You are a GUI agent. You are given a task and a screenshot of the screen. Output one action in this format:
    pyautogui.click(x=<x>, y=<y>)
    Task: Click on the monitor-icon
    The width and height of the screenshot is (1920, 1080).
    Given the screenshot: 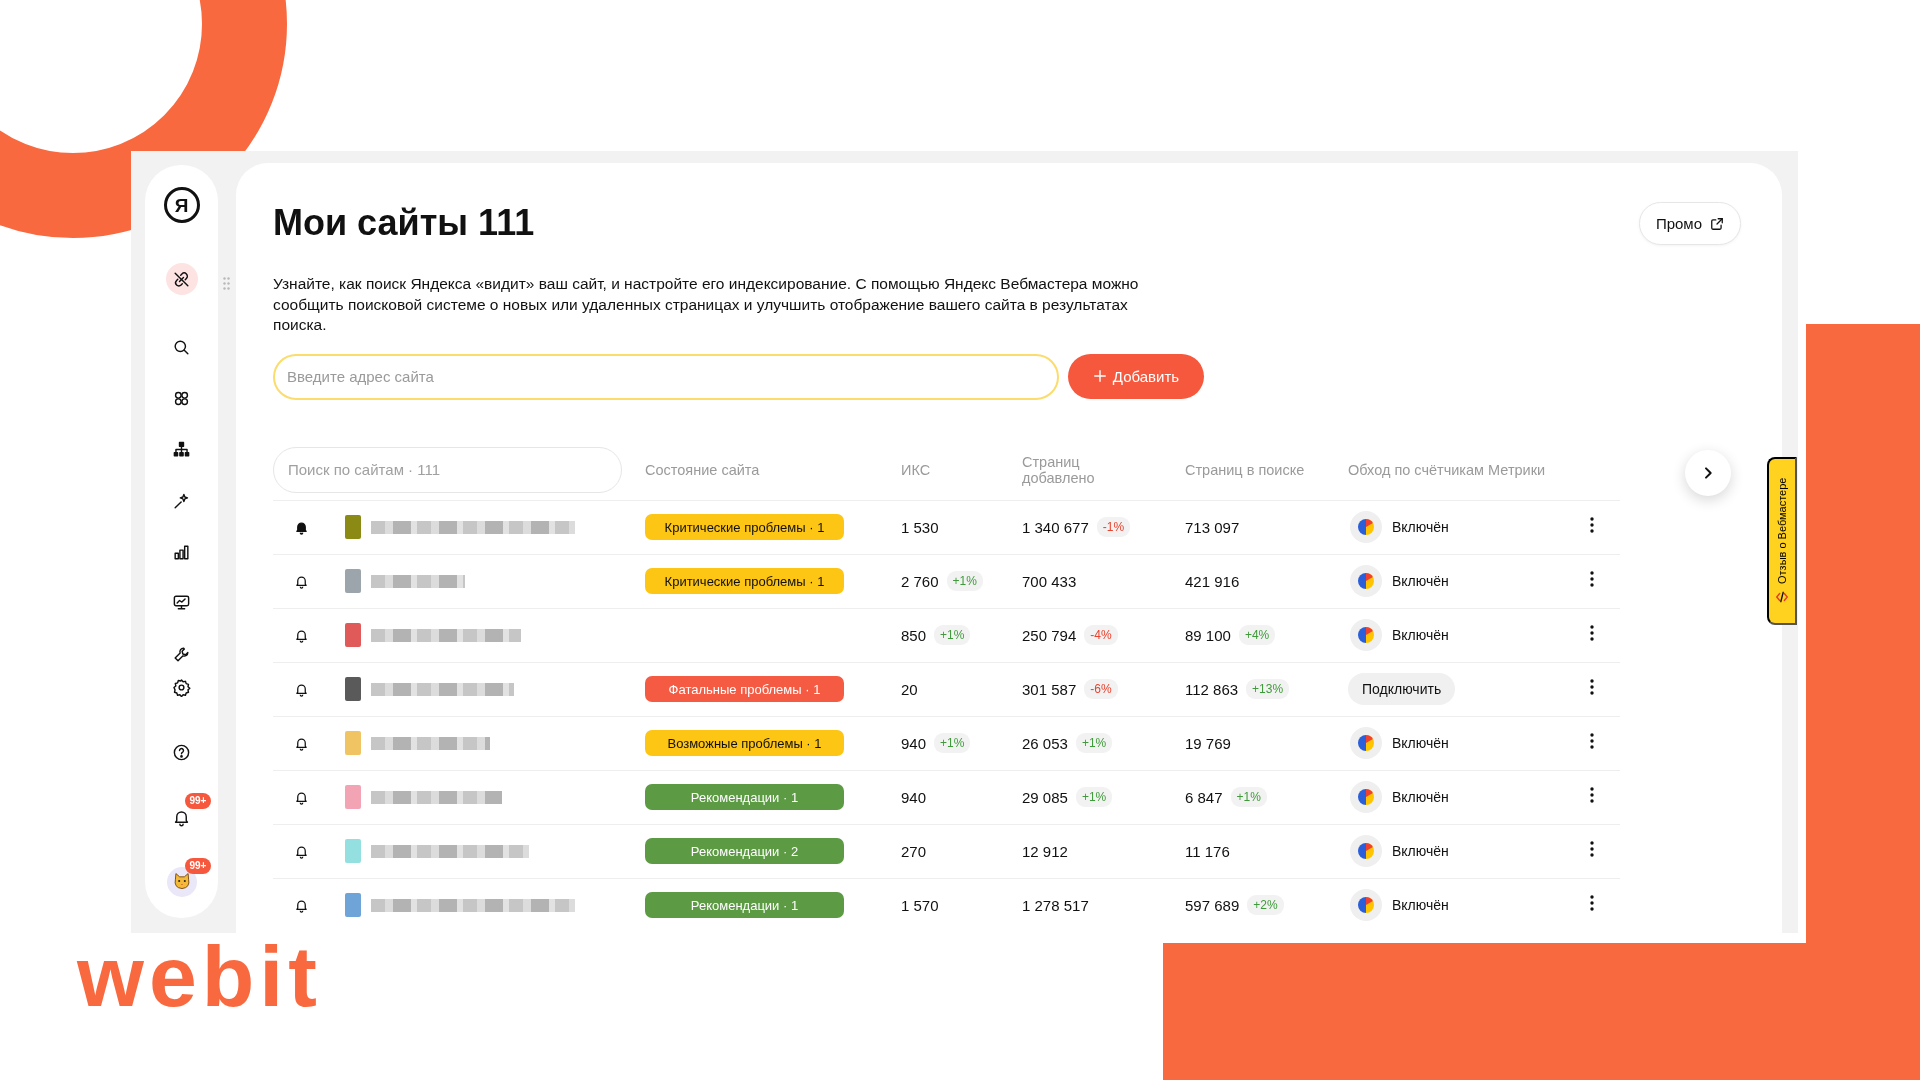 What is the action you would take?
    pyautogui.click(x=181, y=602)
    